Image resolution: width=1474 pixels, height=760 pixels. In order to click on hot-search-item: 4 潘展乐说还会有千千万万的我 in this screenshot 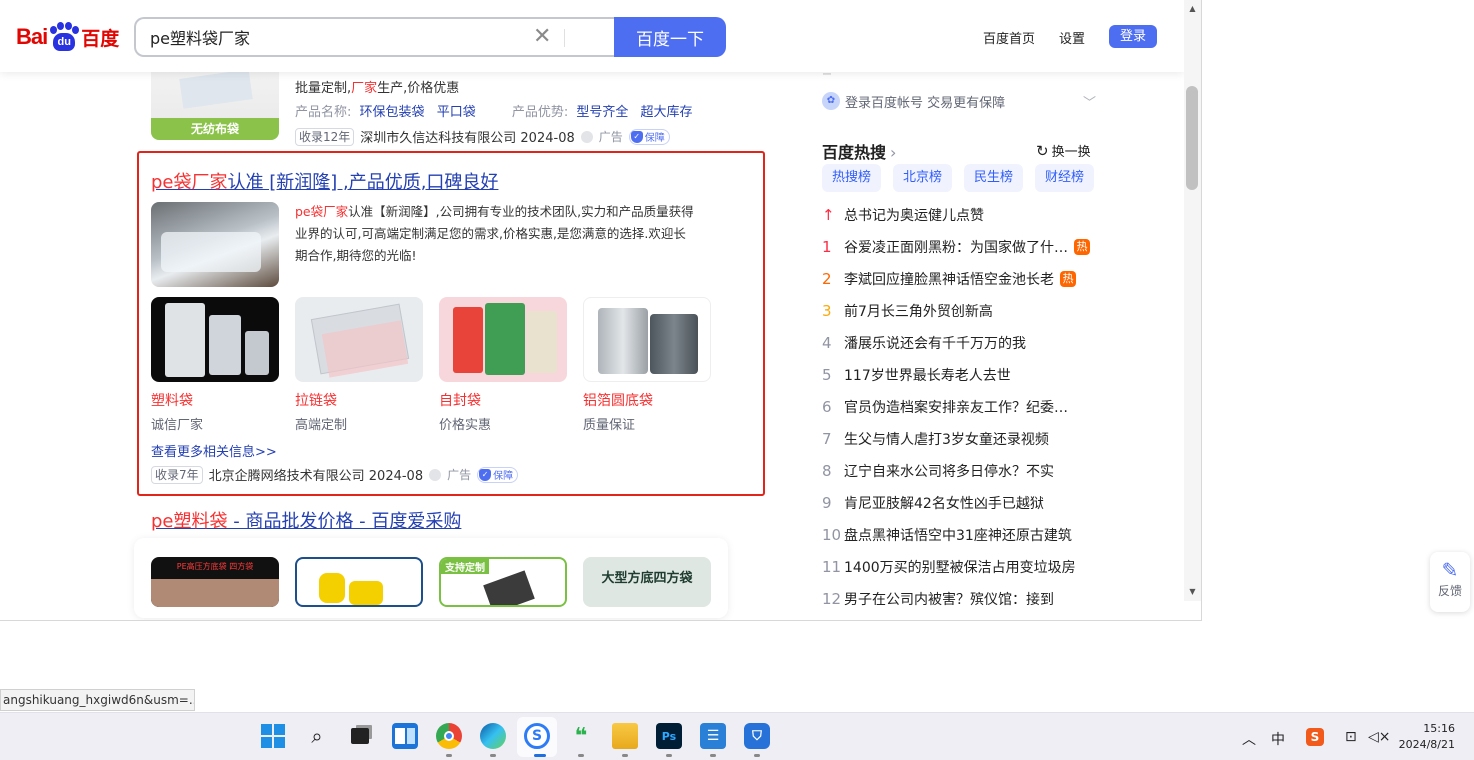, I will do `click(924, 343)`.